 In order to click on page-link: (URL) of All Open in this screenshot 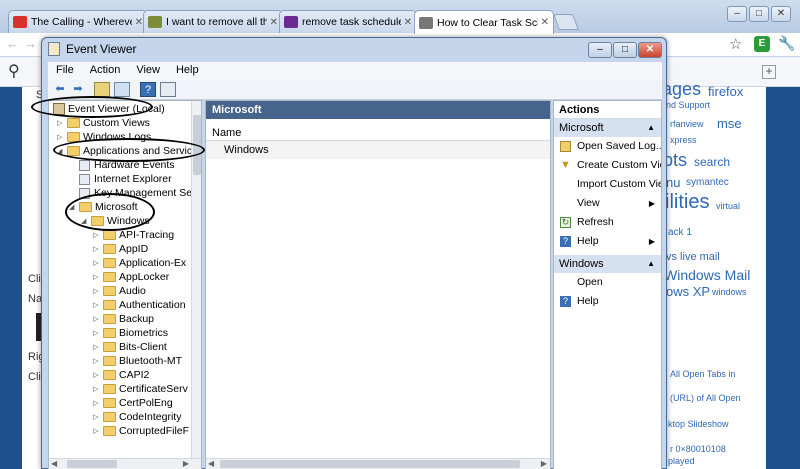, I will do `click(705, 398)`.